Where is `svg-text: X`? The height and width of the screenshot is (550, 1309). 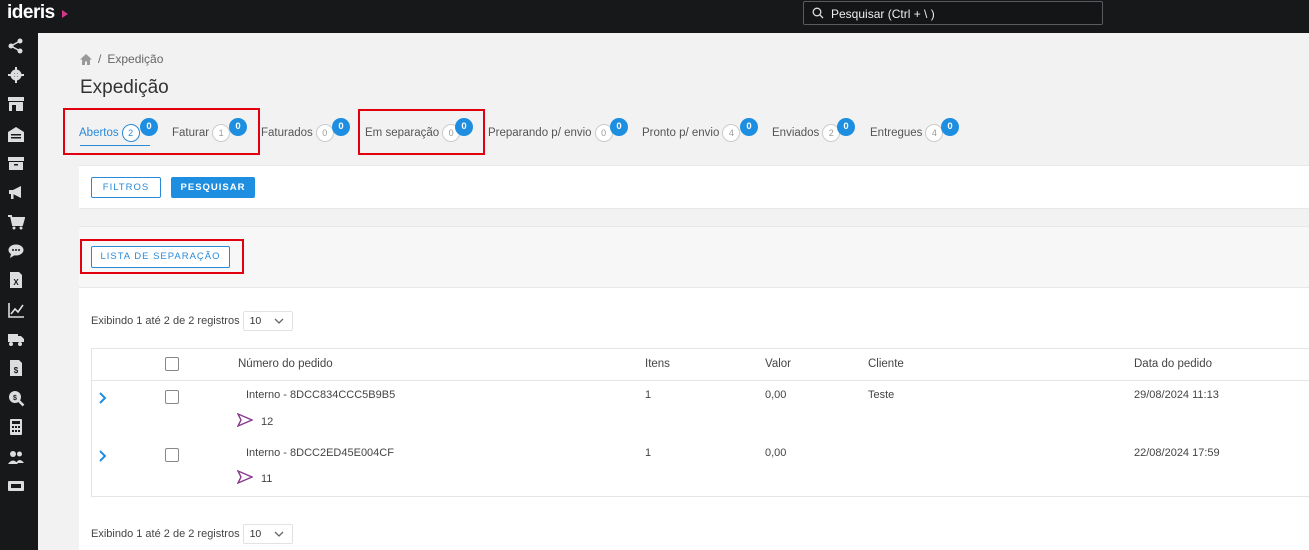
svg-text: X is located at coordinates (16, 282).